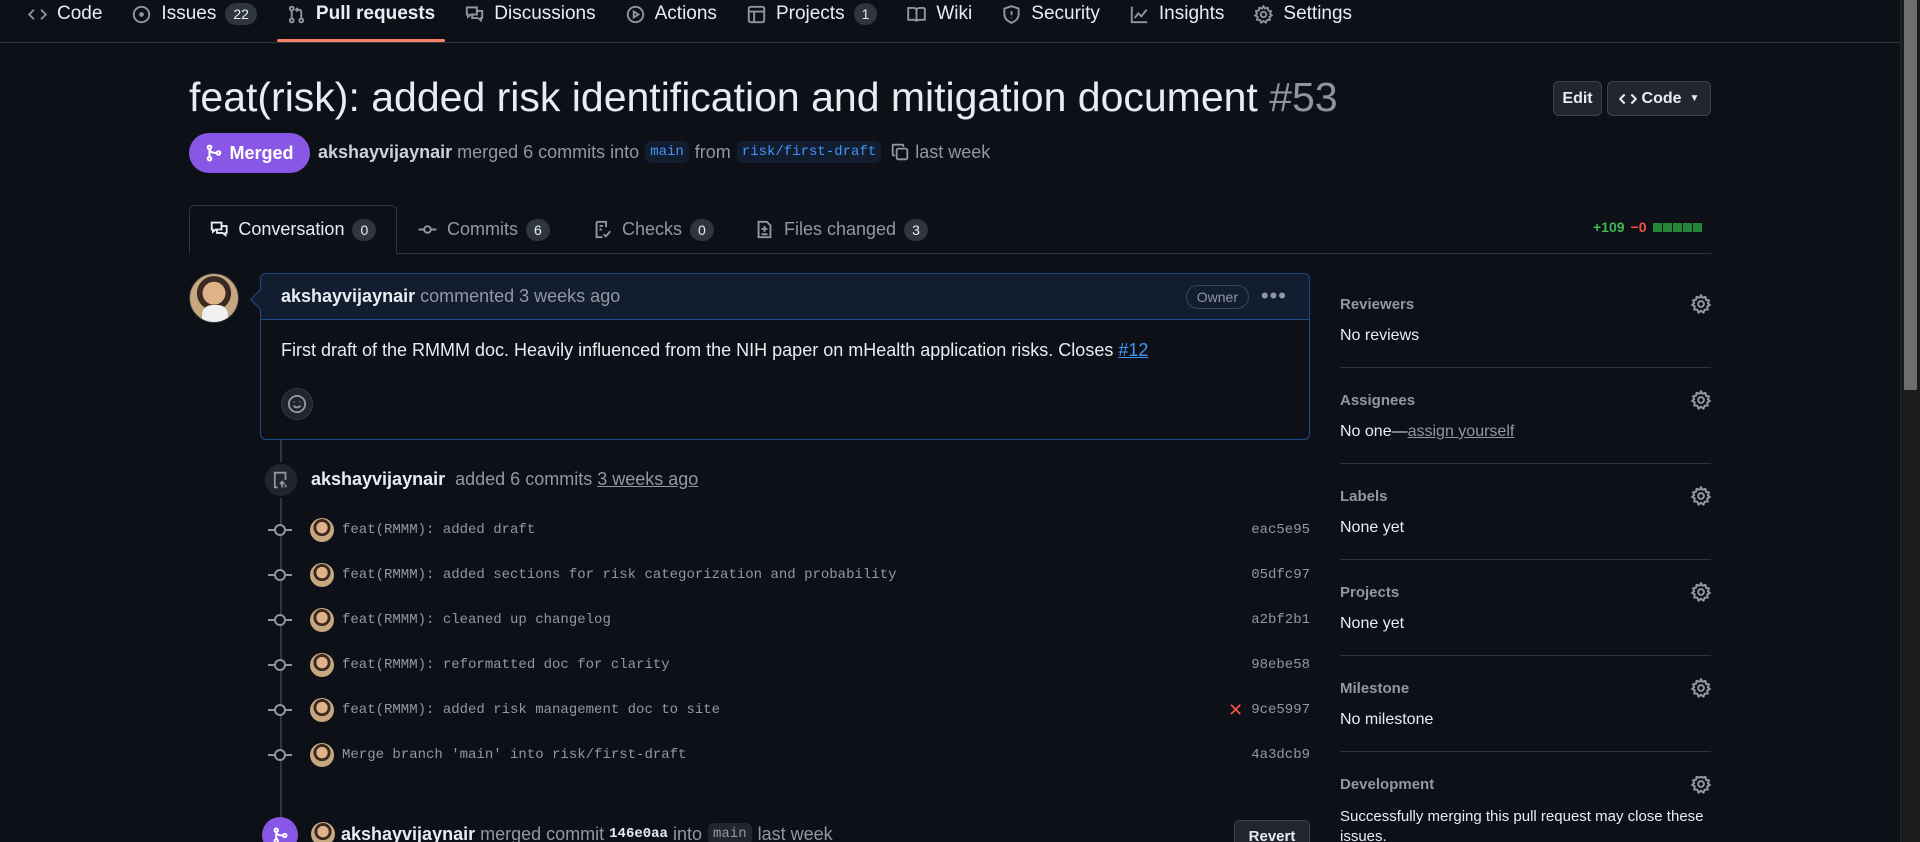 The width and height of the screenshot is (1920, 842). I want to click on tab-counter: 0, so click(702, 229).